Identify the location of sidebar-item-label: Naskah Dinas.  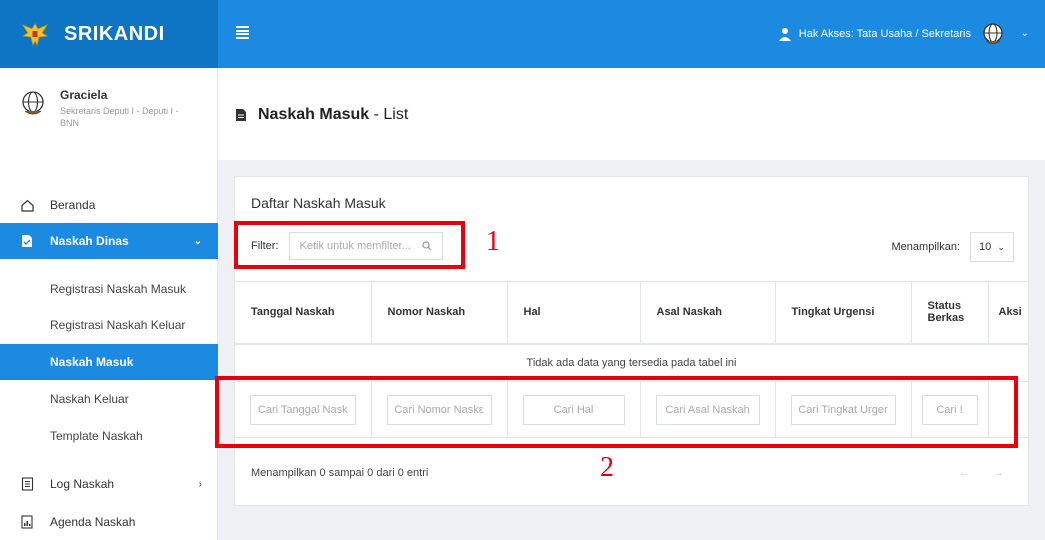
(89, 241).